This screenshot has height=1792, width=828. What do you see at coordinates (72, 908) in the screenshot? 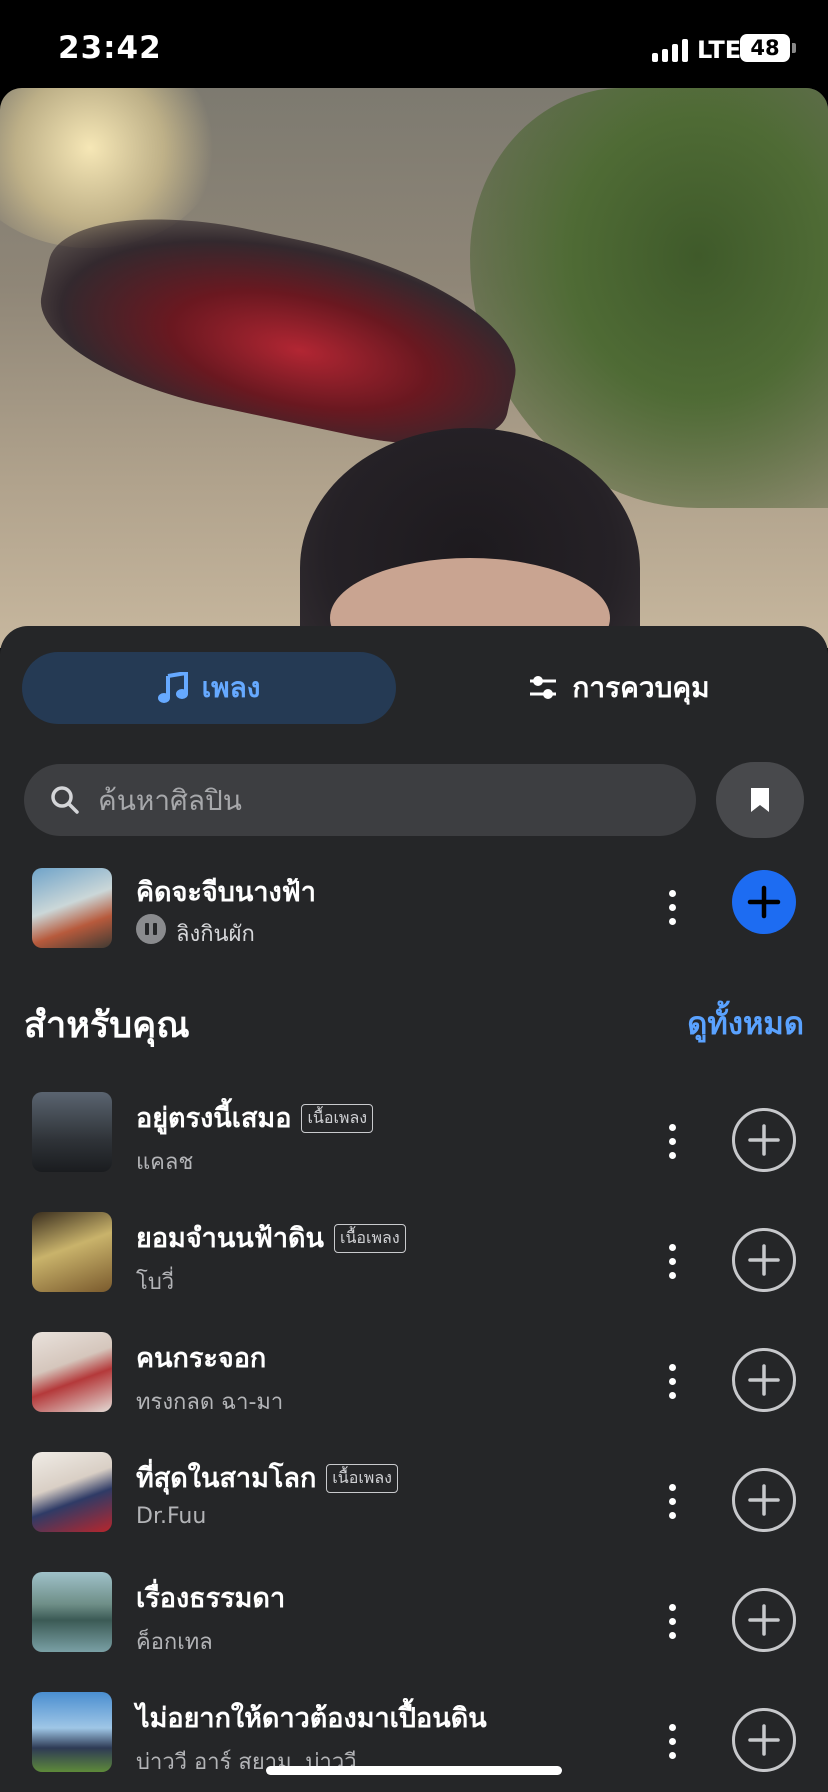
I see `now-playing-cover` at bounding box center [72, 908].